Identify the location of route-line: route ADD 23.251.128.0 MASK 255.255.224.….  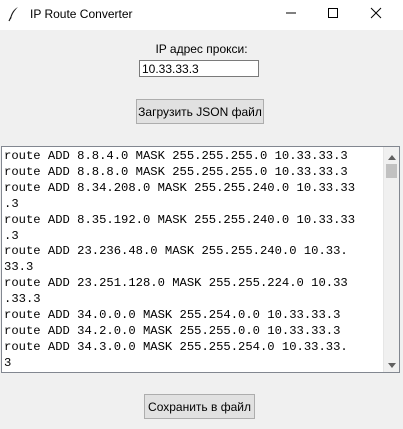
(176, 283).